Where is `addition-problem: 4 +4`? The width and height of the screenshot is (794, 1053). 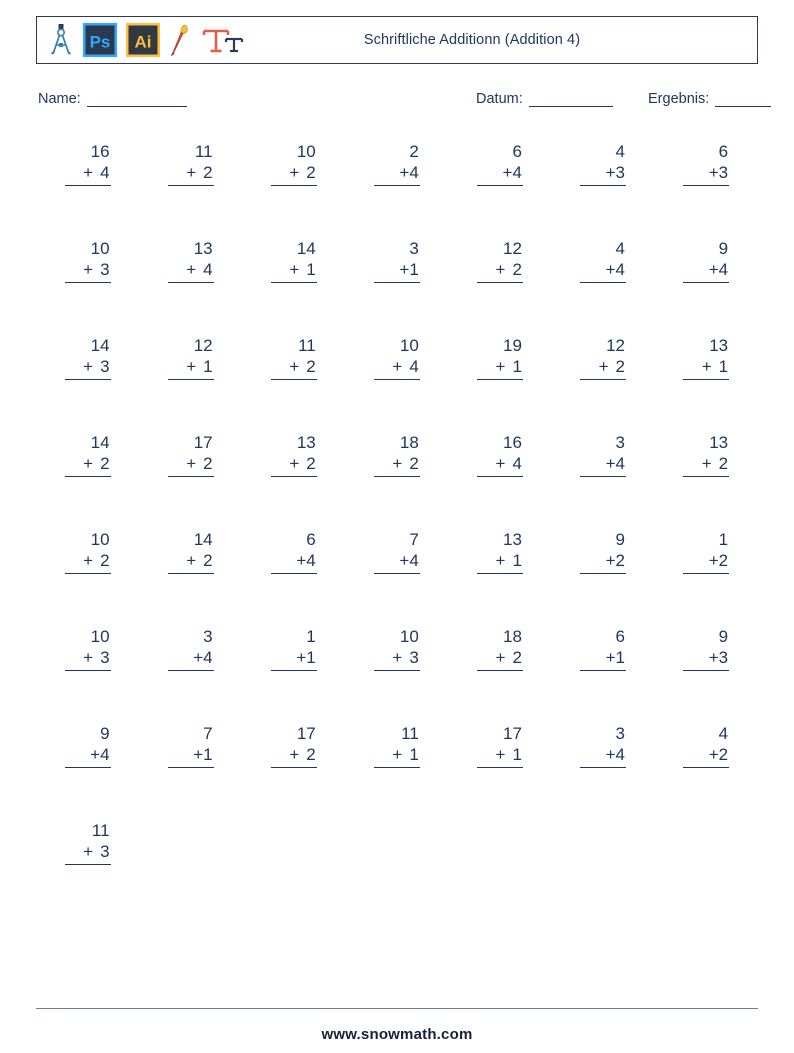
addition-problem: 4 +4 is located at coordinates (603, 261).